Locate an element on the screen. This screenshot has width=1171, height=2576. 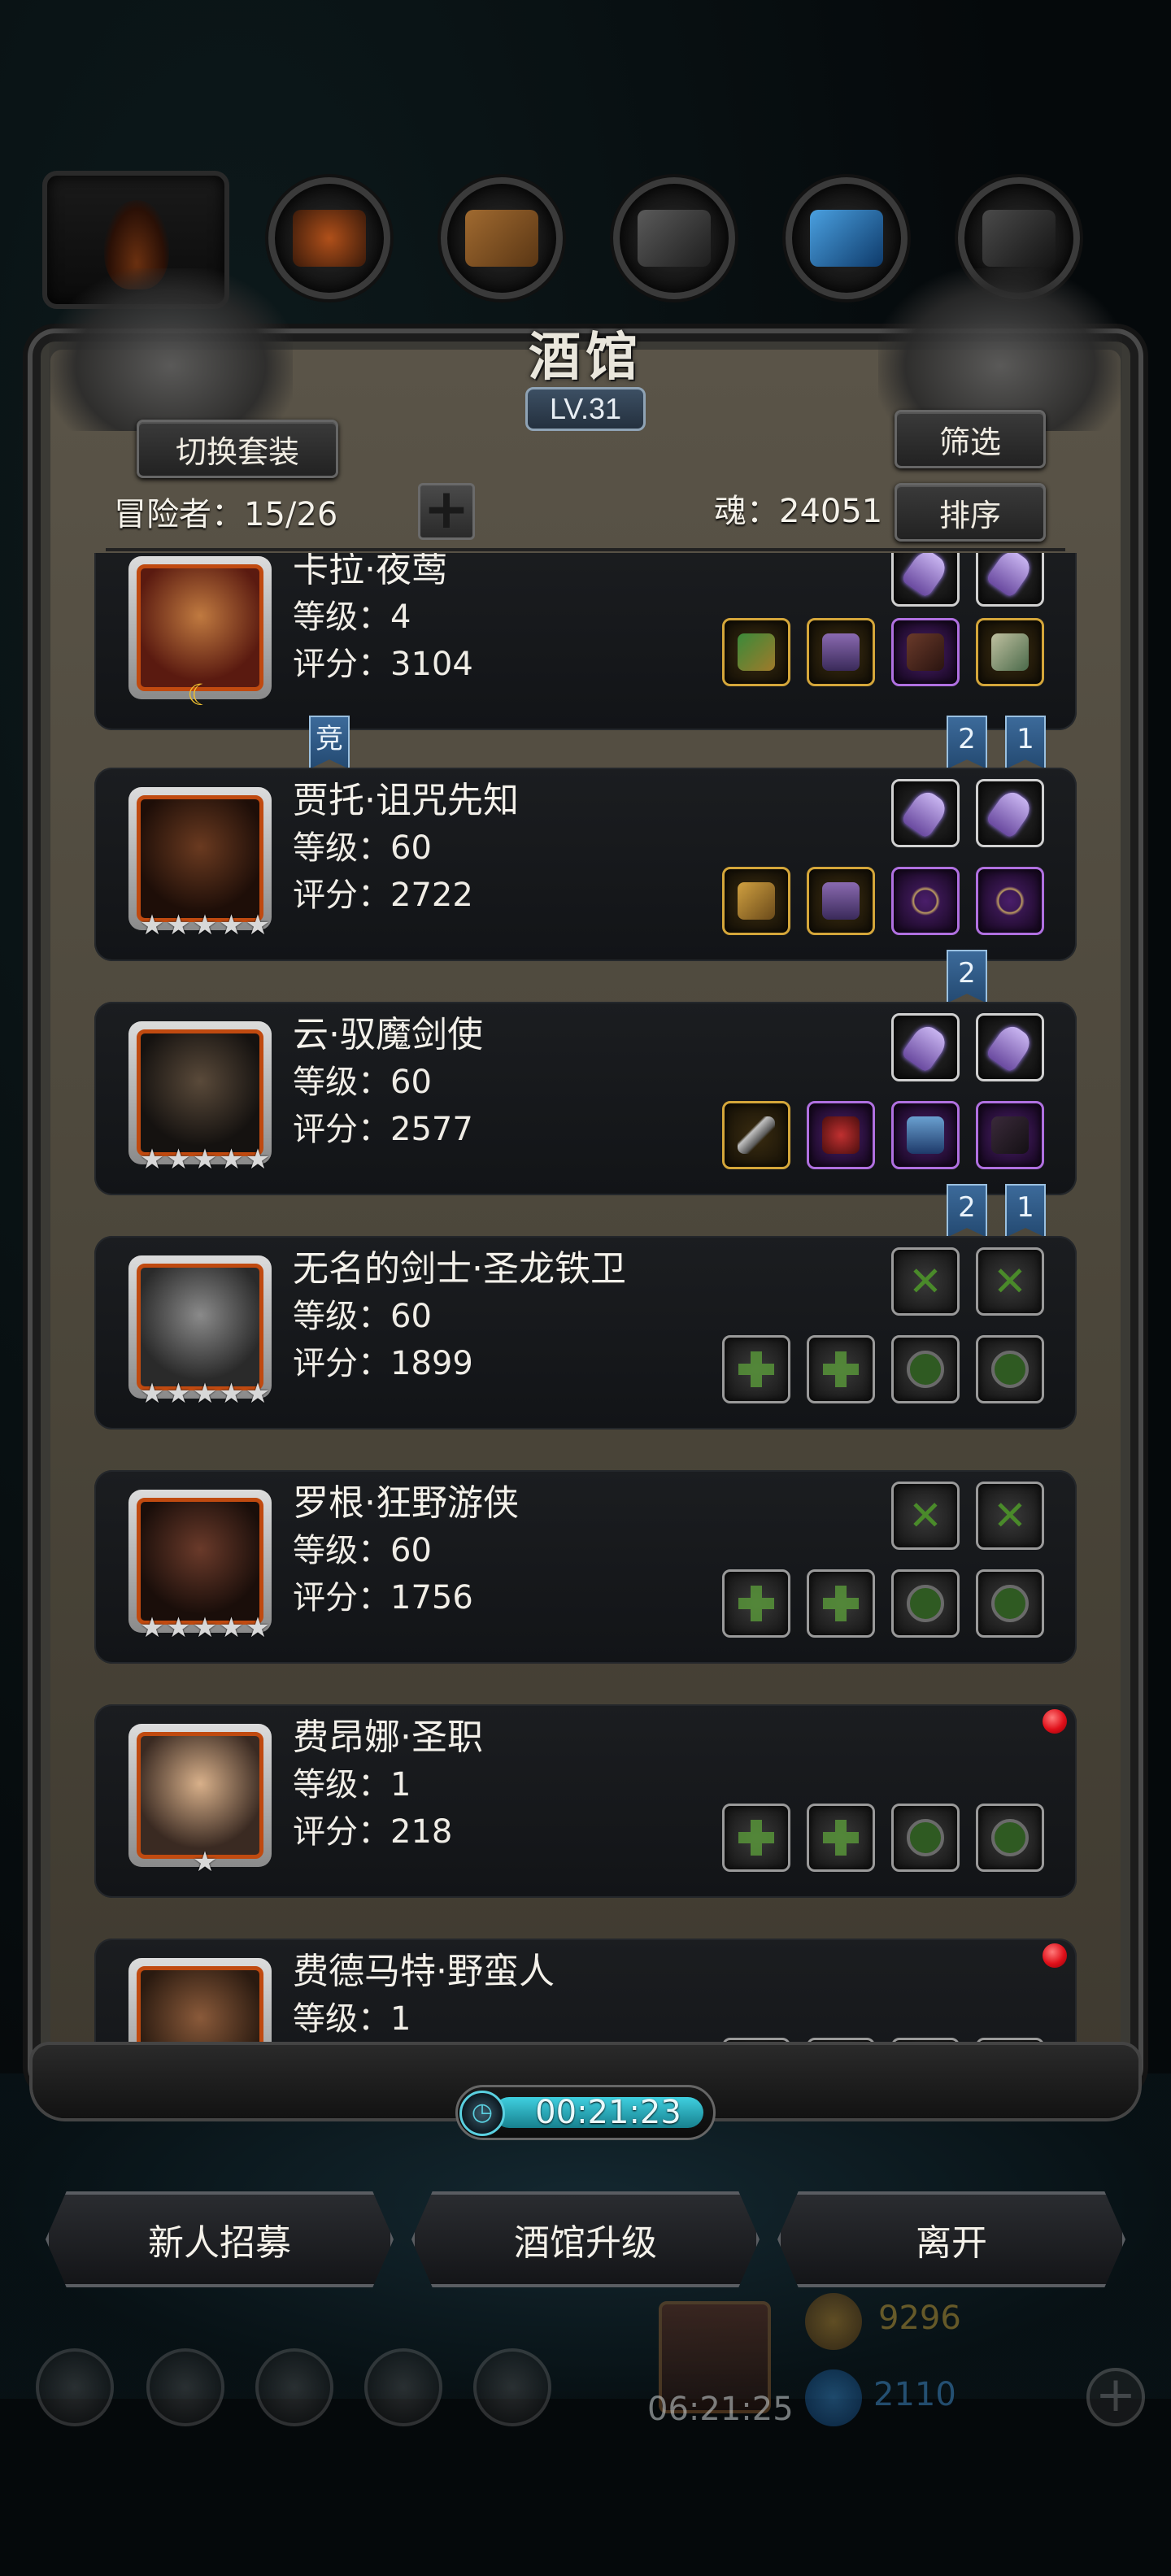
recruit-button: 新人招募 is located at coordinates (220, 2239).